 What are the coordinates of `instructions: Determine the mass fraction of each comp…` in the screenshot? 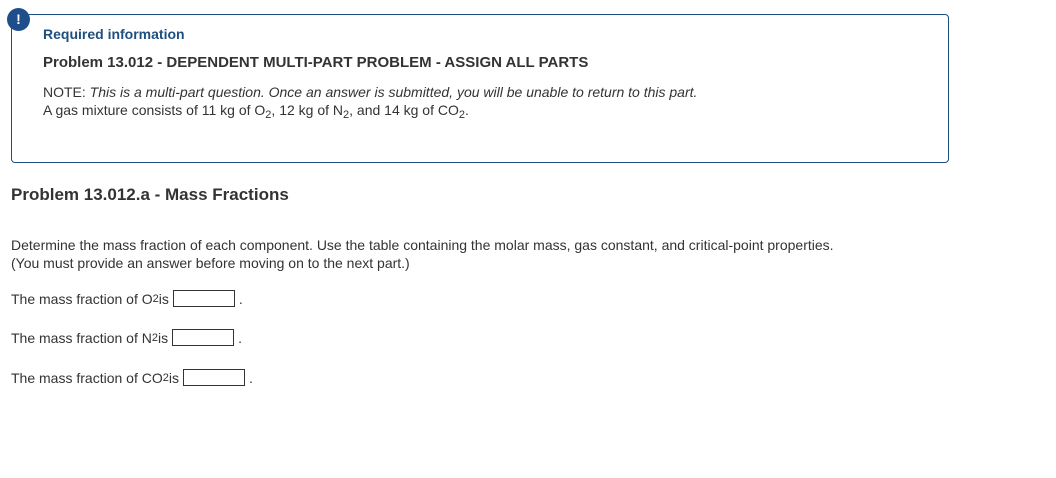 It's located at (422, 254).